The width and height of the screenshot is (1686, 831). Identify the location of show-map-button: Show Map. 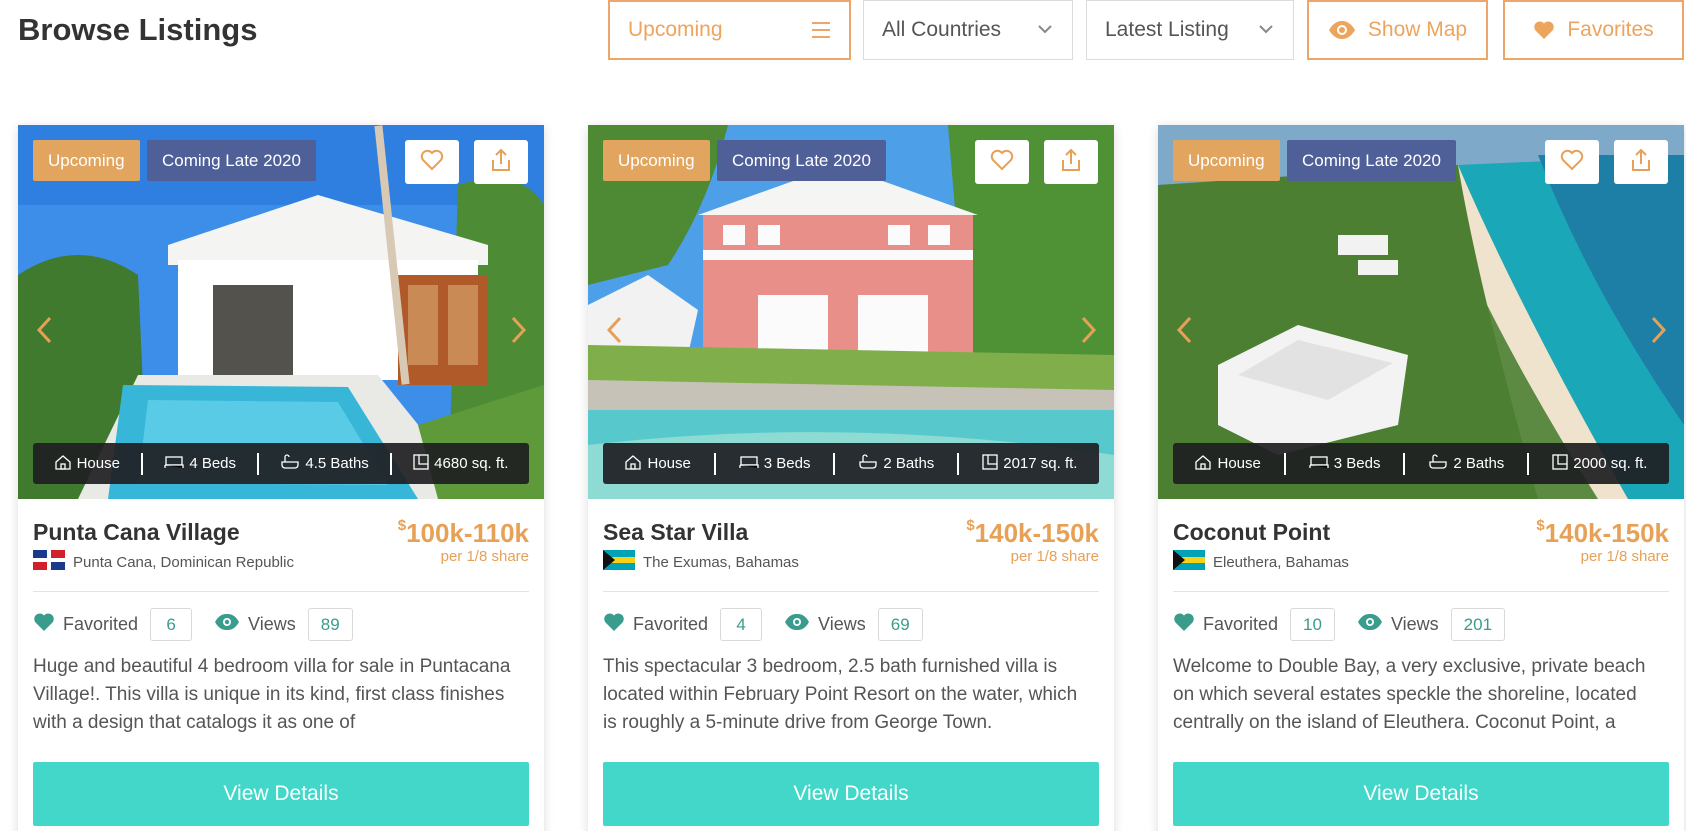
(1397, 30).